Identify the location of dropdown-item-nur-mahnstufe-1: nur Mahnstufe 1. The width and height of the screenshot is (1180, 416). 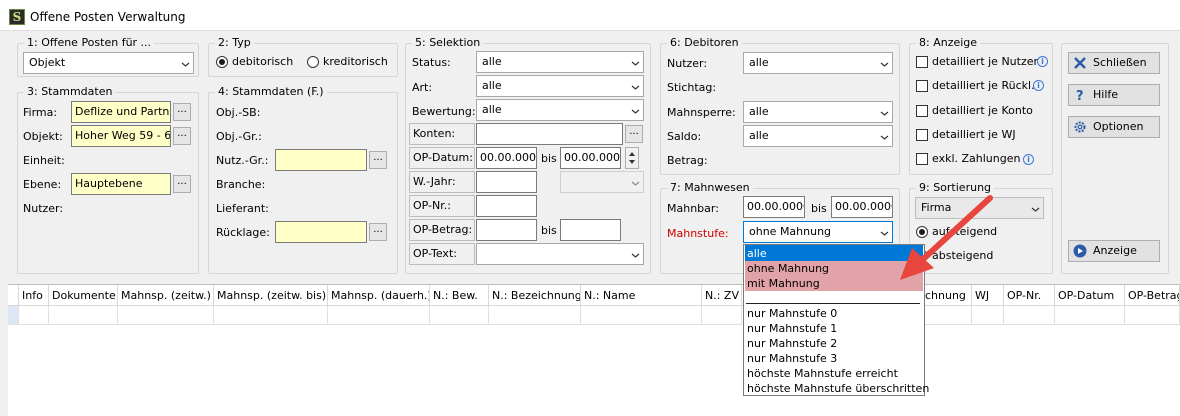
(792, 328).